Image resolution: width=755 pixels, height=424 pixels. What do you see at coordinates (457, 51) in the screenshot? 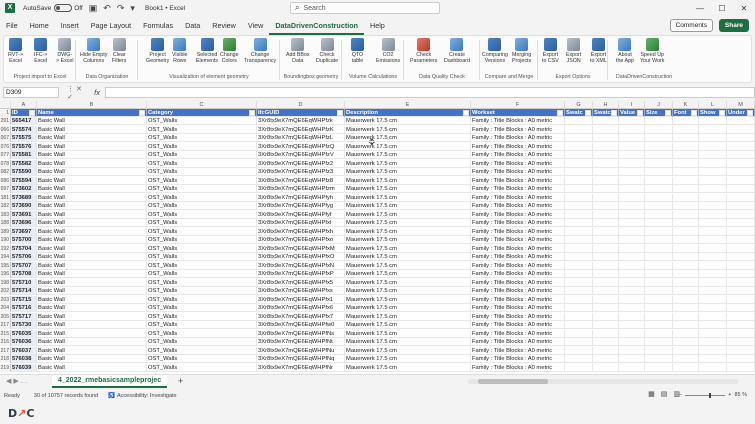
I see `ribbon-button-create-dashboard: Create Dashboard` at bounding box center [457, 51].